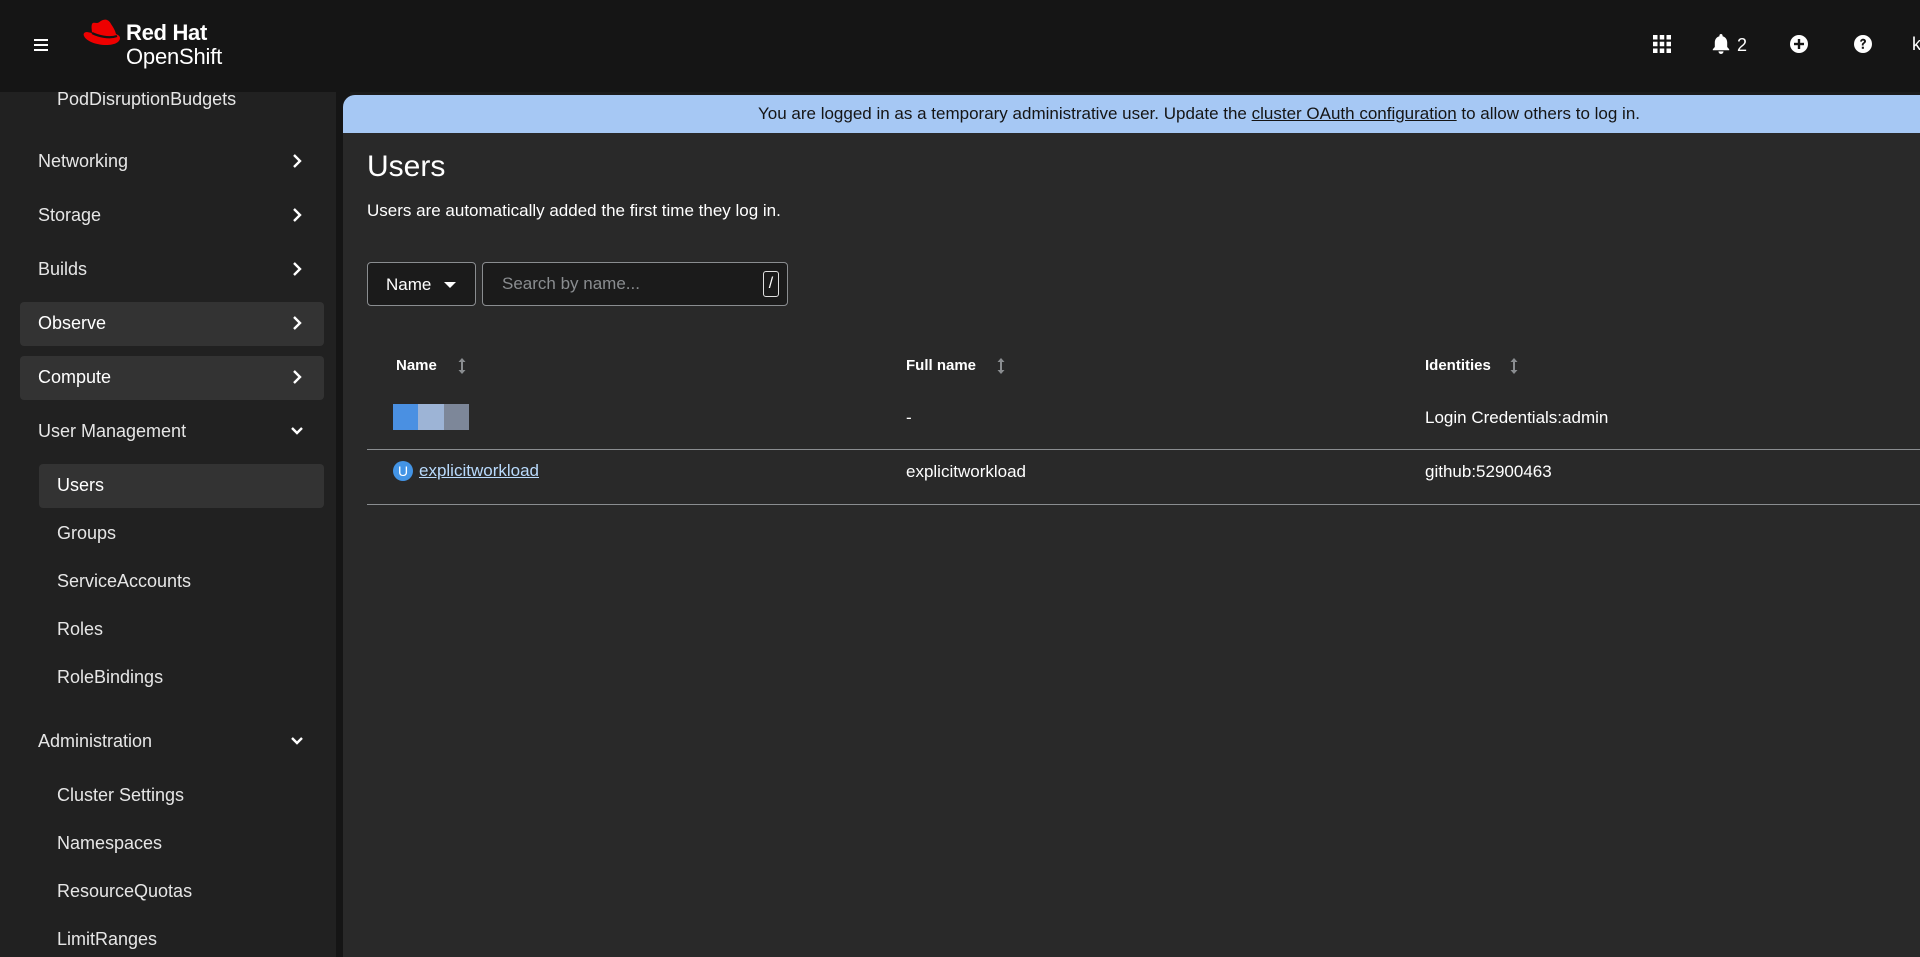  I want to click on bell-icon, so click(1721, 44).